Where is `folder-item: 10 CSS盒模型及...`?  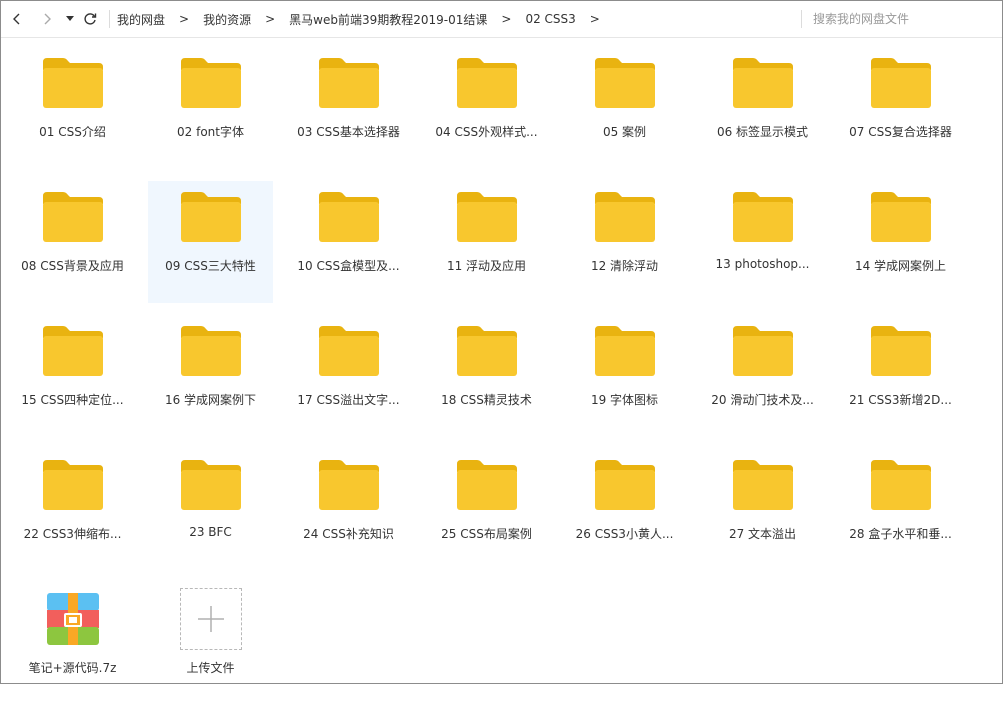
folder-item: 10 CSS盒模型及... is located at coordinates (348, 242).